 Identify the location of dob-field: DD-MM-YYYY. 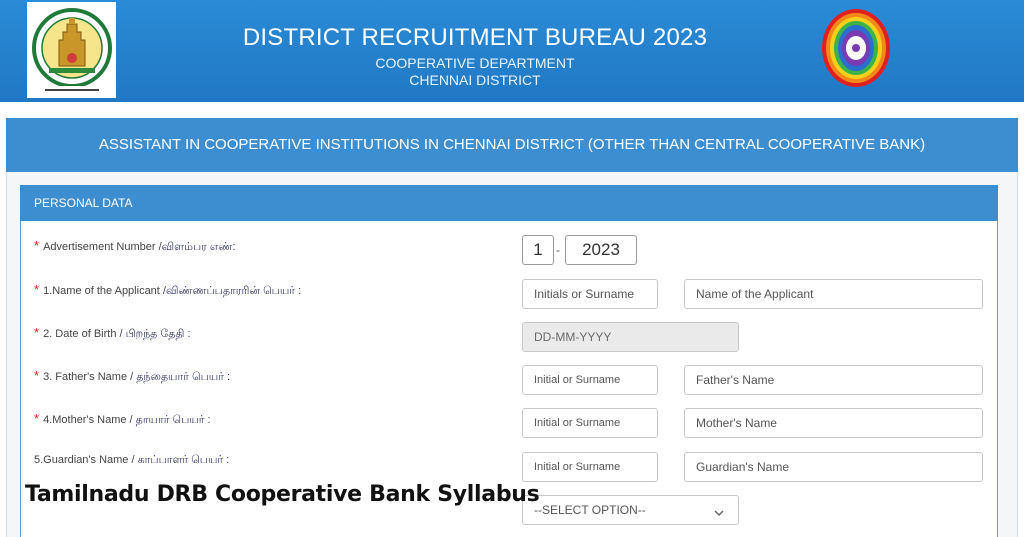
(630, 337).